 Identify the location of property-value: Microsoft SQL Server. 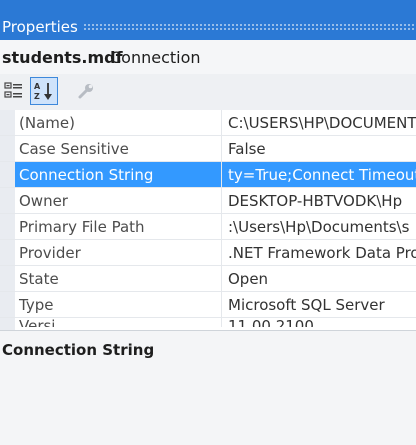
(319, 304).